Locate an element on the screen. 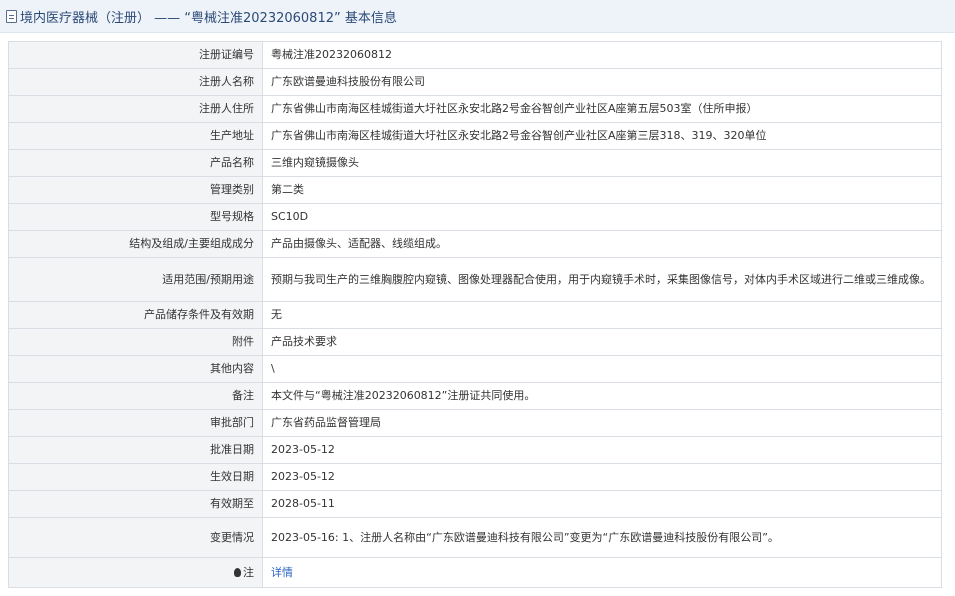  note-value-cell: 详情 is located at coordinates (602, 572).